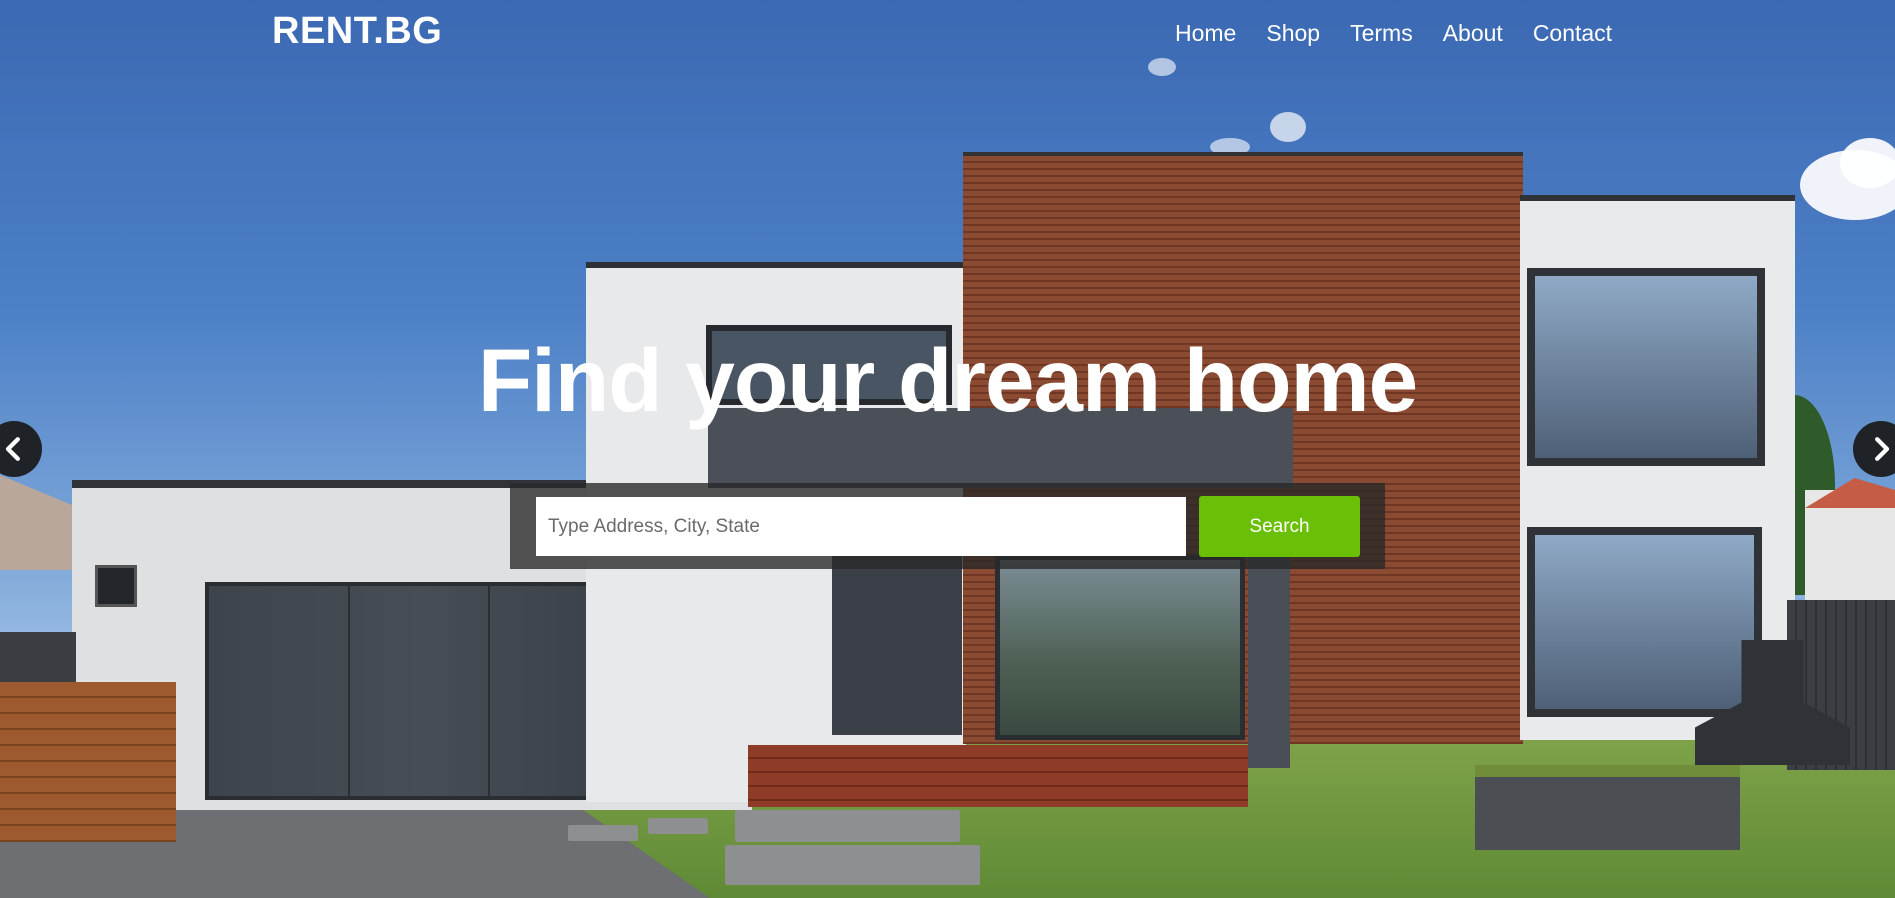  What do you see at coordinates (40, 522) in the screenshot?
I see `neighbor-house-left` at bounding box center [40, 522].